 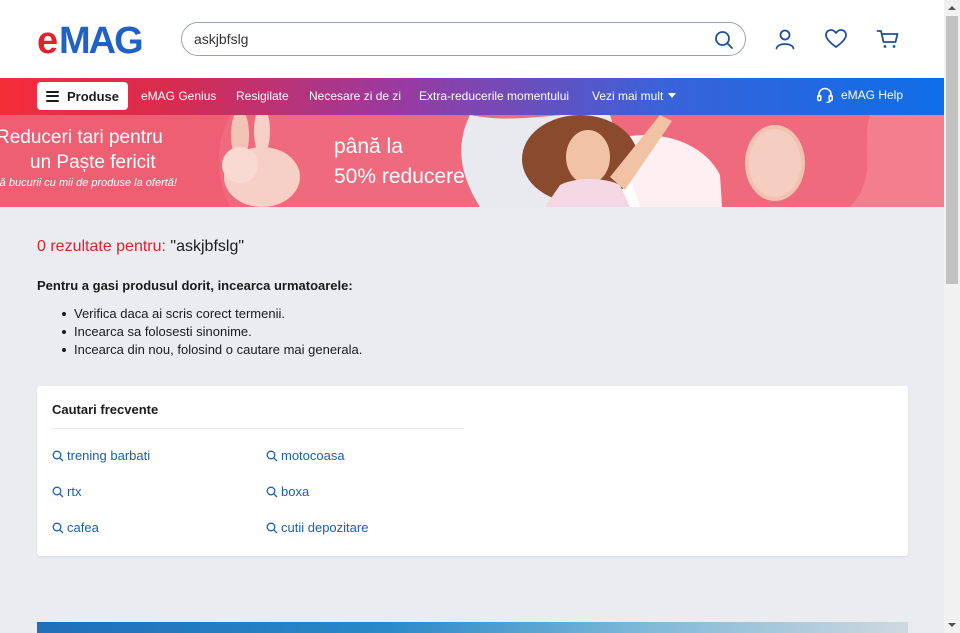 What do you see at coordinates (93, 162) in the screenshot?
I see `banner-line2: un Paște fericit` at bounding box center [93, 162].